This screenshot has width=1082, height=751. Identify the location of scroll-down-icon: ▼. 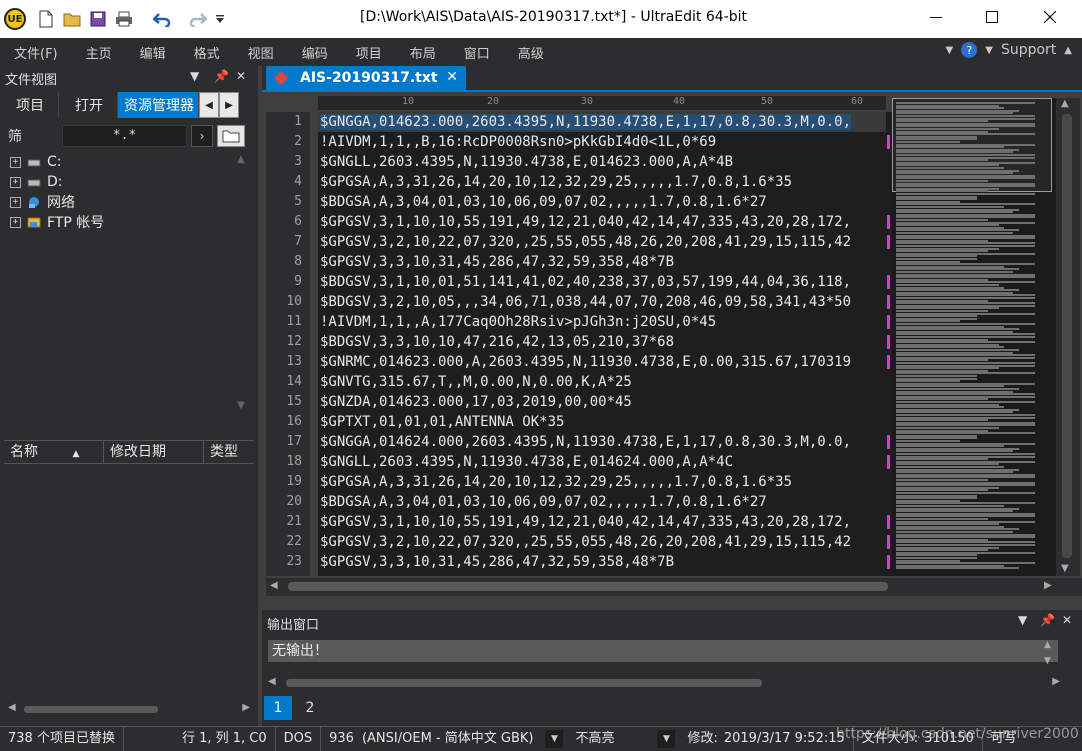
(241, 407).